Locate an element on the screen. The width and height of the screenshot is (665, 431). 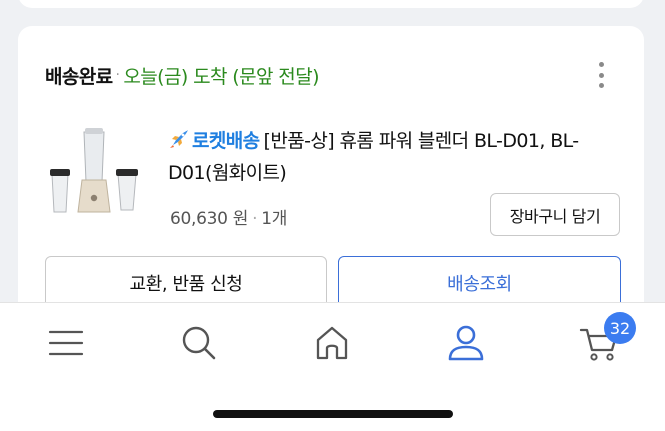
blender-jar is located at coordinates (94, 170).